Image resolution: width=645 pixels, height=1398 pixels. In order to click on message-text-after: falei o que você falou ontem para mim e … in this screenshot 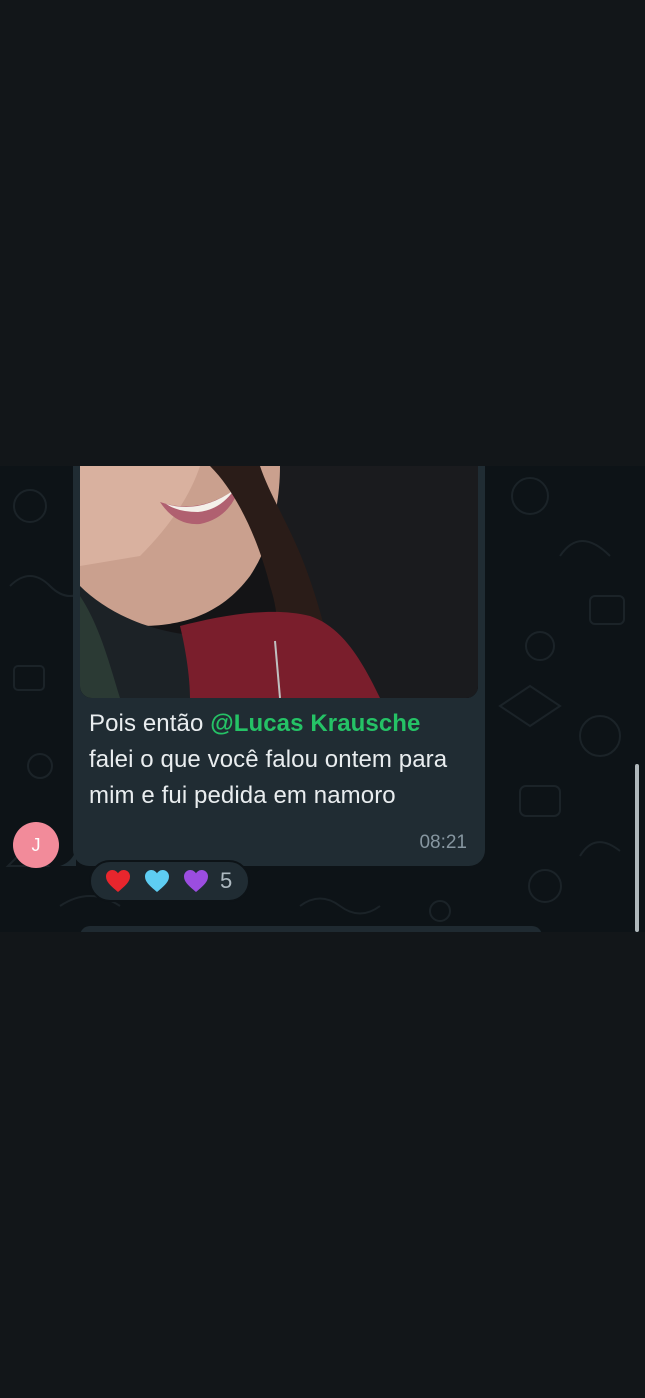, I will do `click(268, 777)`.